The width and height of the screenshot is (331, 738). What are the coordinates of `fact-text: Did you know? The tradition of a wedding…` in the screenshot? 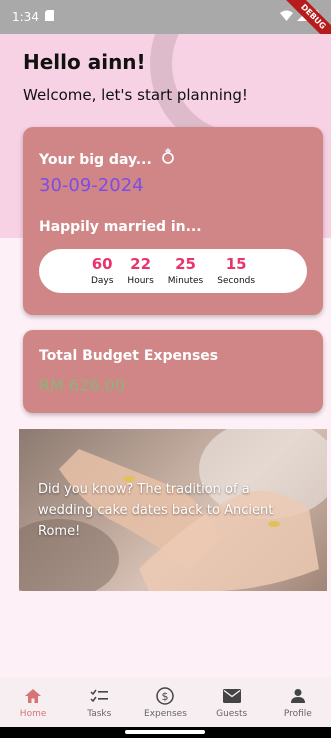 It's located at (156, 510).